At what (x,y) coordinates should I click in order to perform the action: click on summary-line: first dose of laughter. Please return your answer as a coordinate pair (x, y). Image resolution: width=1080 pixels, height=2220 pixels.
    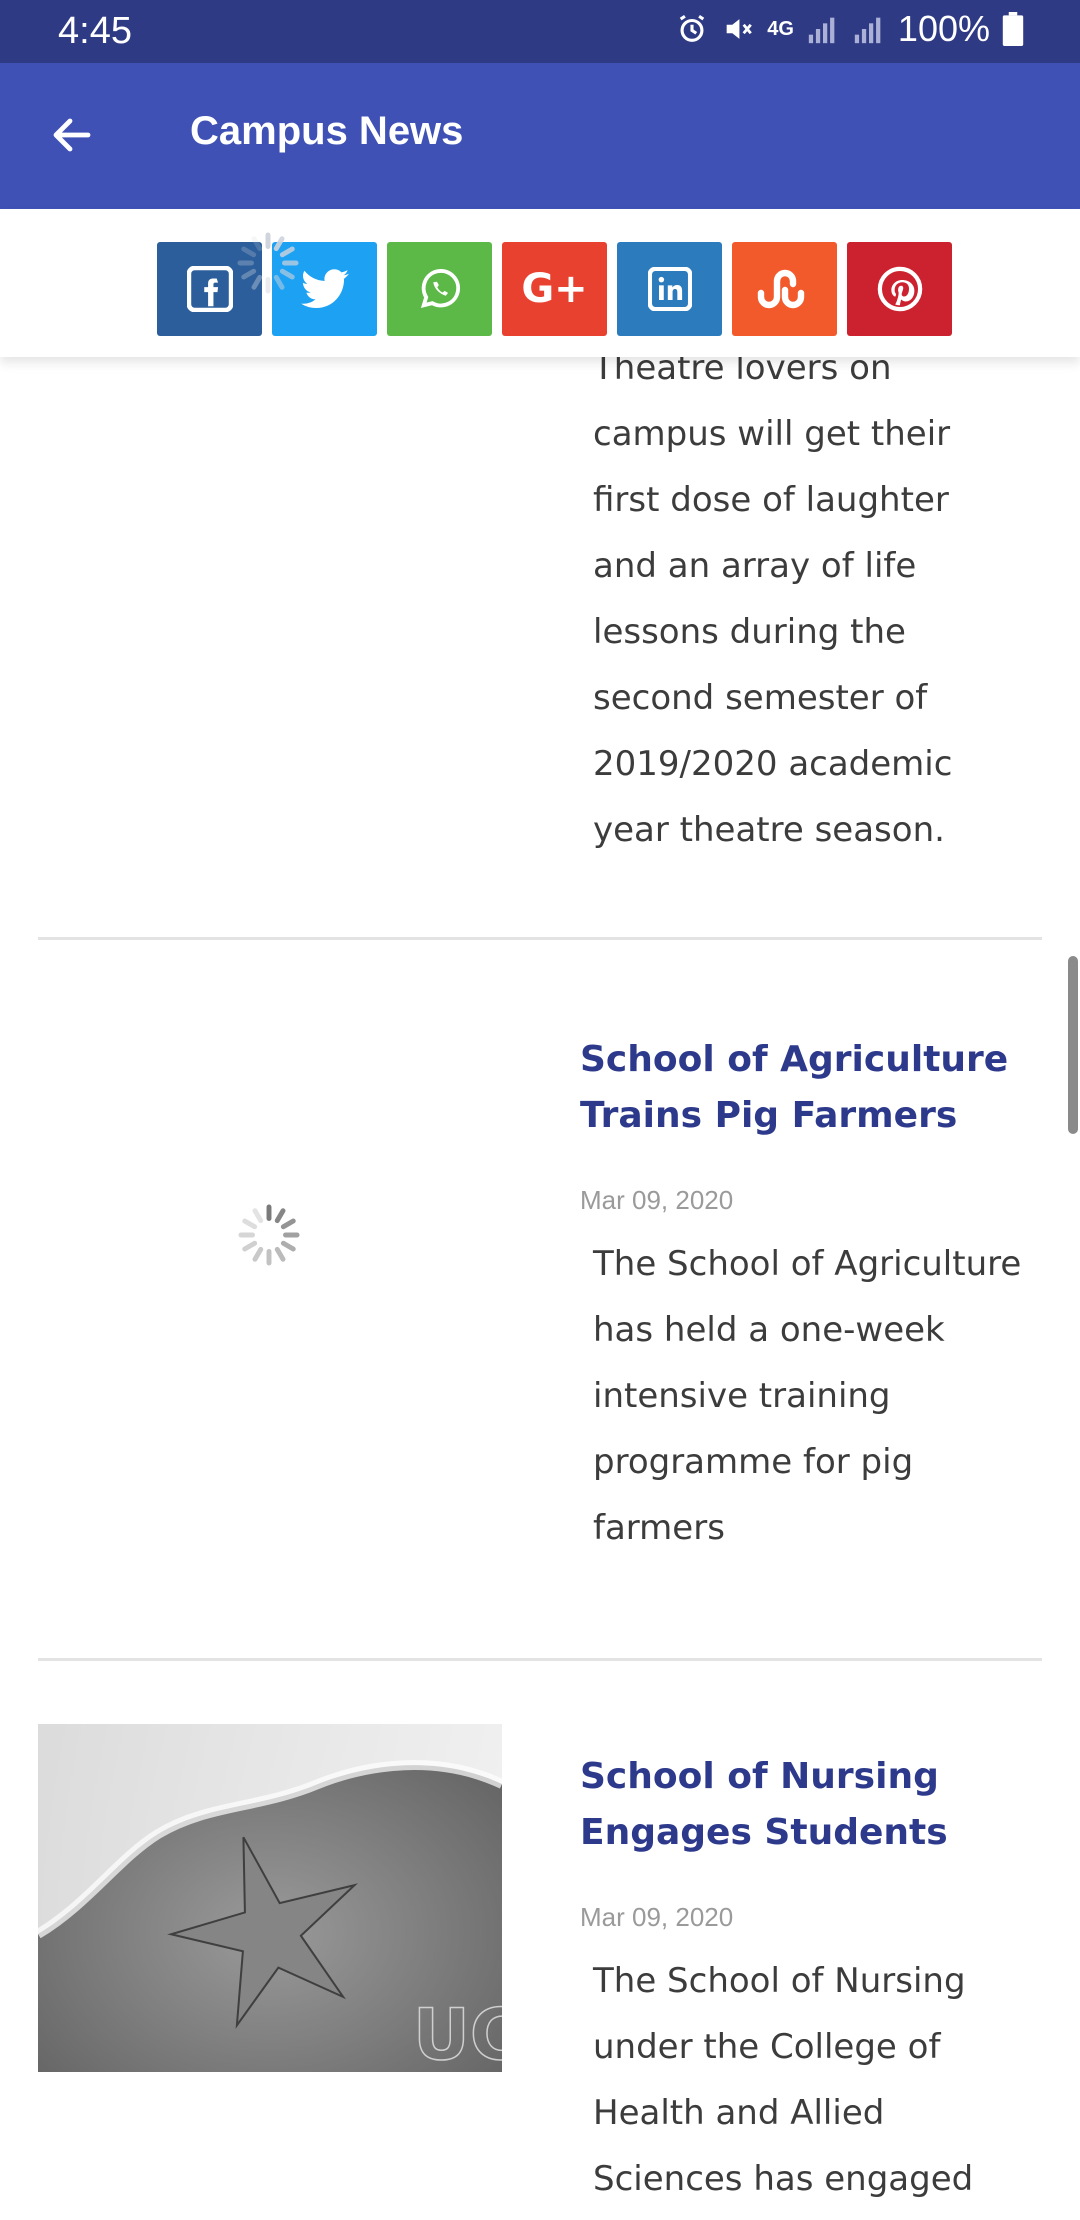
    Looking at the image, I should click on (771, 500).